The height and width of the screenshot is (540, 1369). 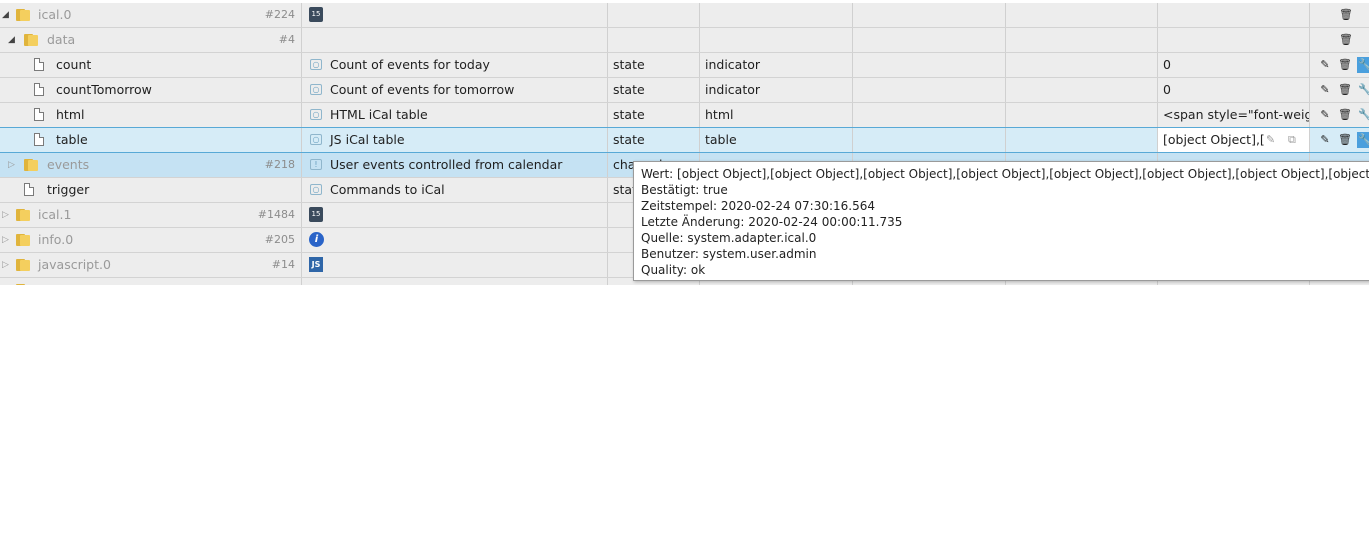 What do you see at coordinates (422, 89) in the screenshot?
I see `description-text: Count of events for tomorrow` at bounding box center [422, 89].